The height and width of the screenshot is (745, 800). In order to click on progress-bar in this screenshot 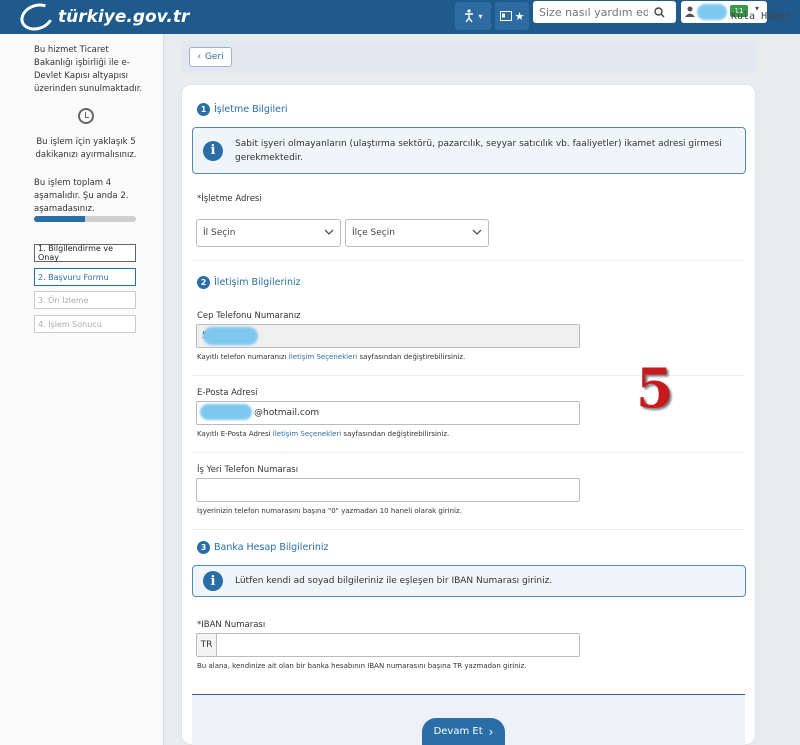, I will do `click(85, 219)`.